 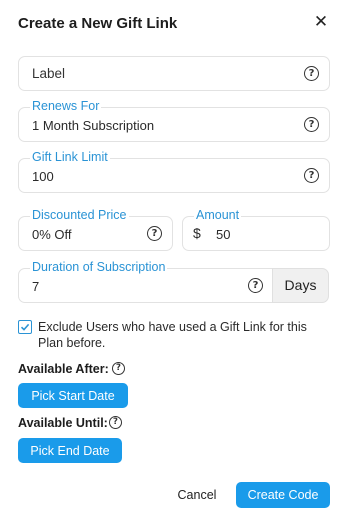 I want to click on gift-link-limit-value: 100, so click(x=43, y=176).